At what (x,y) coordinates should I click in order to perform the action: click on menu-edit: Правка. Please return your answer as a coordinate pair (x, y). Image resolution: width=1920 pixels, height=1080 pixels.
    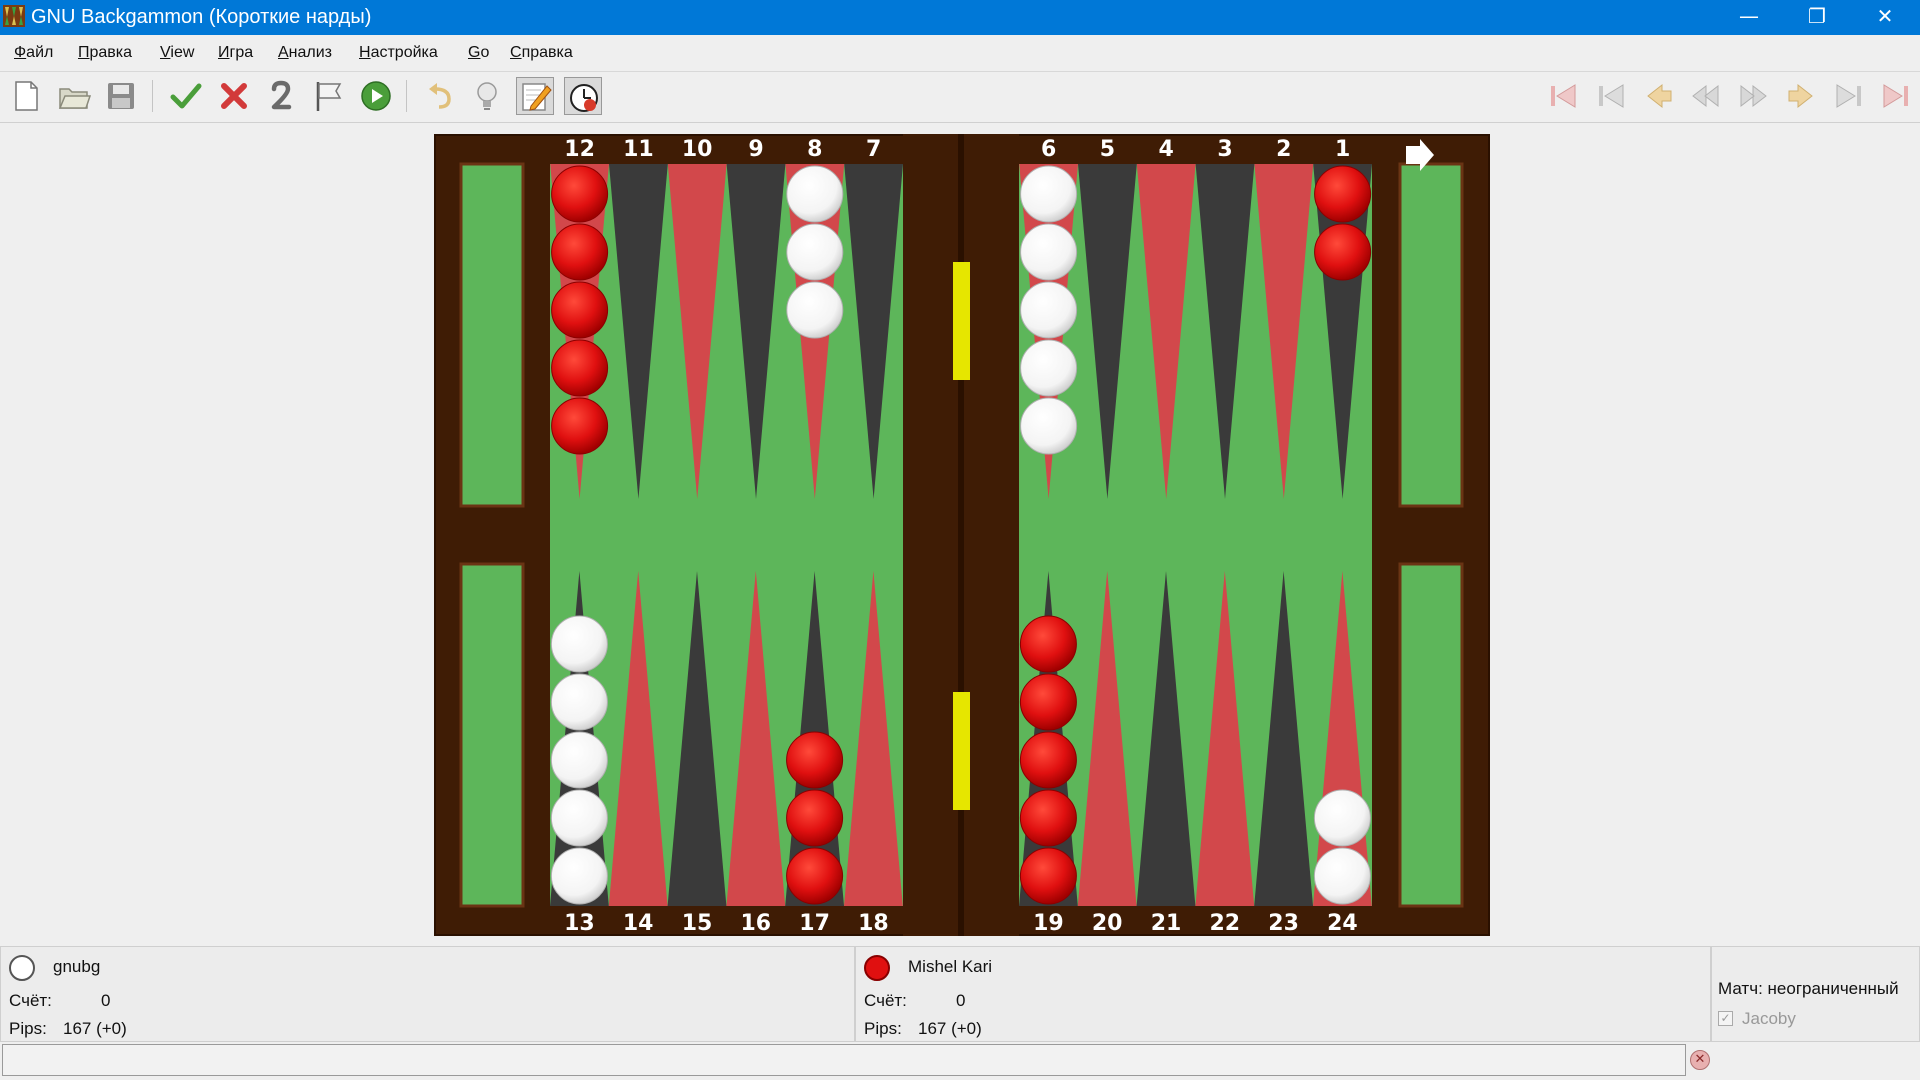
    Looking at the image, I should click on (105, 53).